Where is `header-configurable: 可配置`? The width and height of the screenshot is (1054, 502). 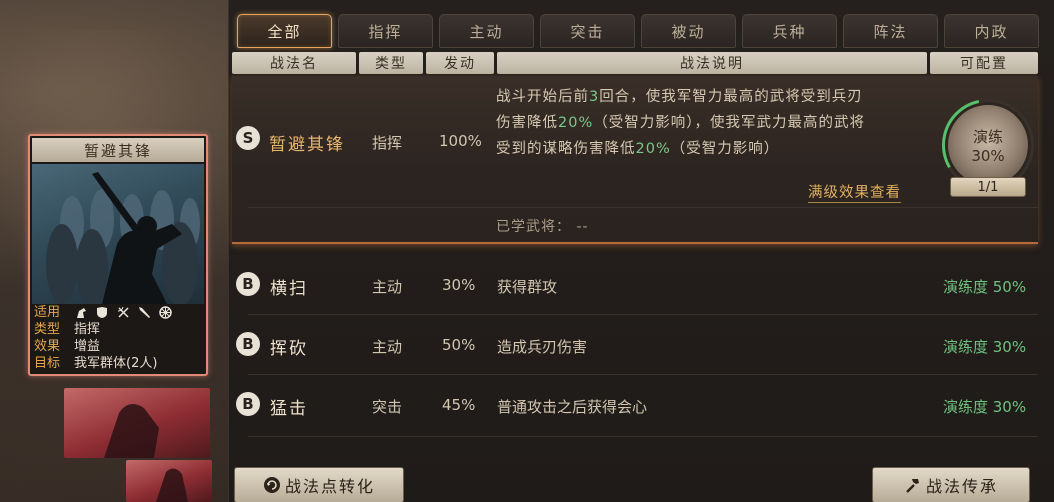
header-configurable: 可配置 is located at coordinates (984, 63).